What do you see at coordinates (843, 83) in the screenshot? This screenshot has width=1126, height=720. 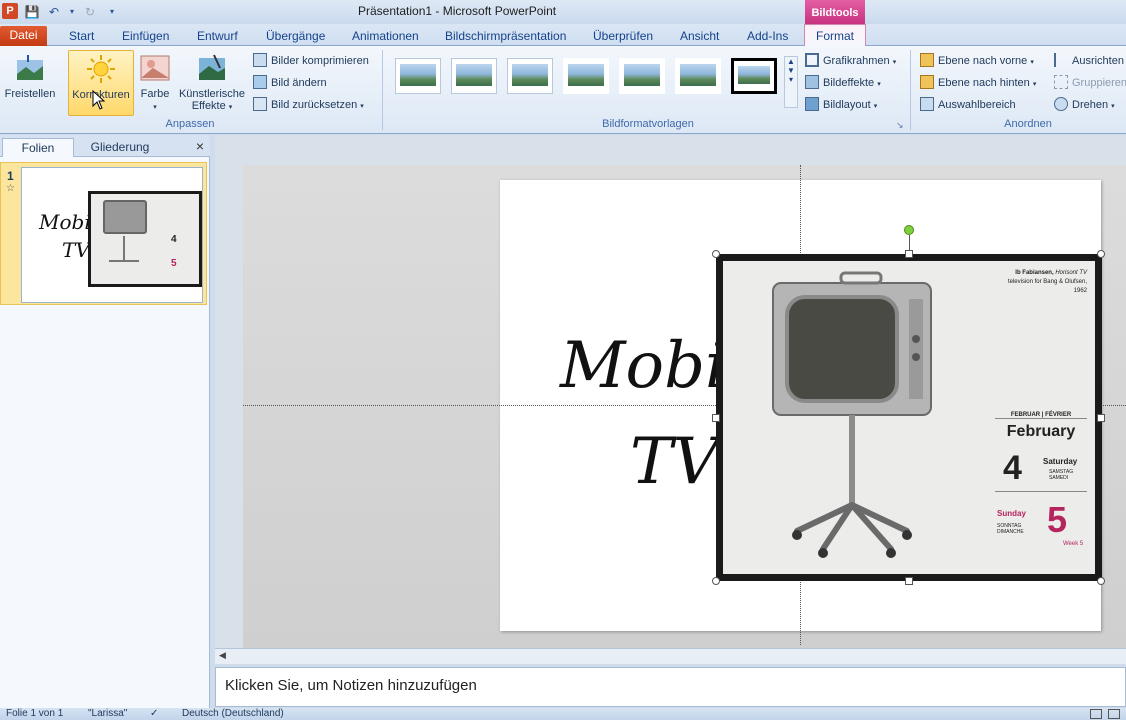 I see `bildeffekte-button: Bildeffekte ▾` at bounding box center [843, 83].